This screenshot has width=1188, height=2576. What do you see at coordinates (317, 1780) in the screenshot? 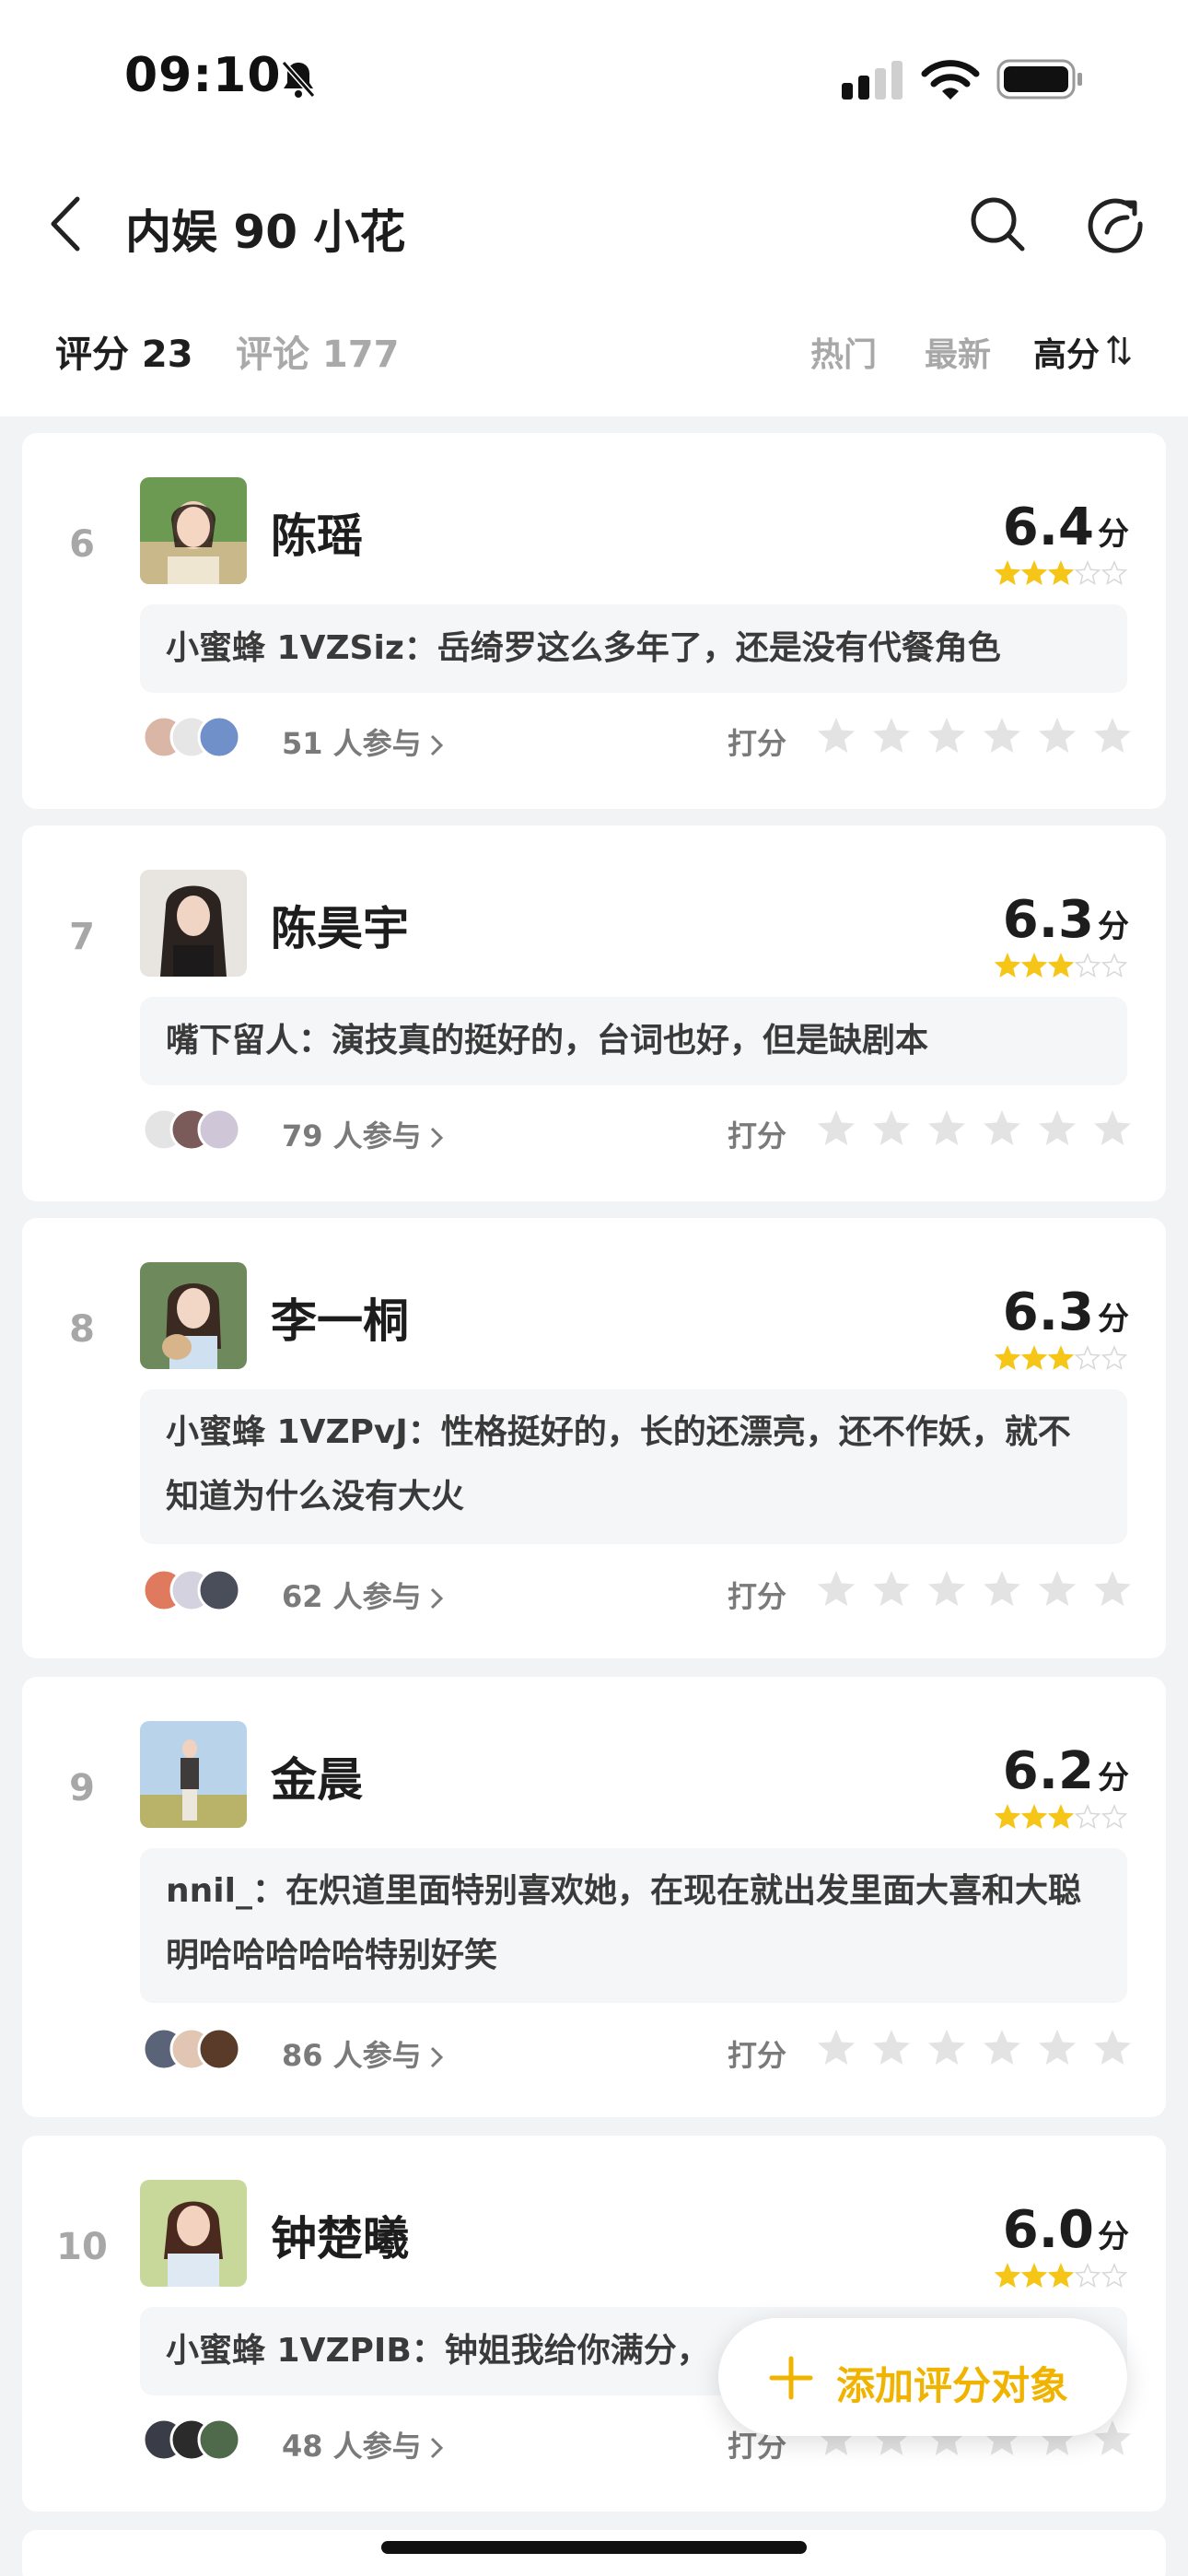
I see `entity-name: 金晨` at bounding box center [317, 1780].